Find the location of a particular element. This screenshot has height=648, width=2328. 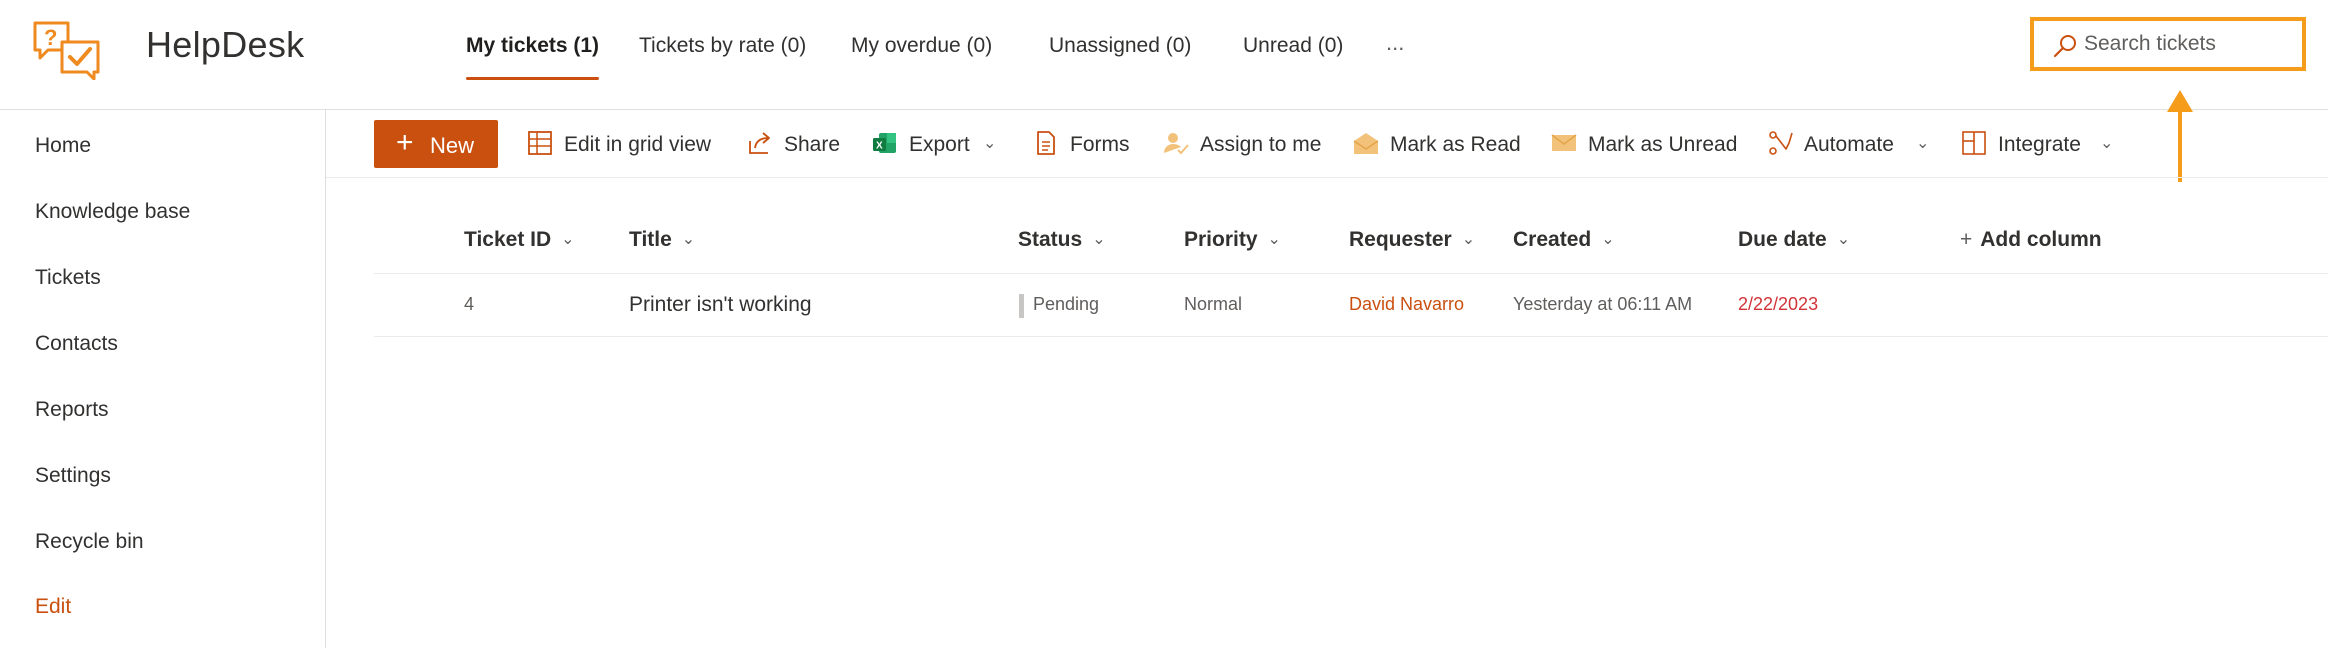

integrate-label: Integrate is located at coordinates (2039, 144).